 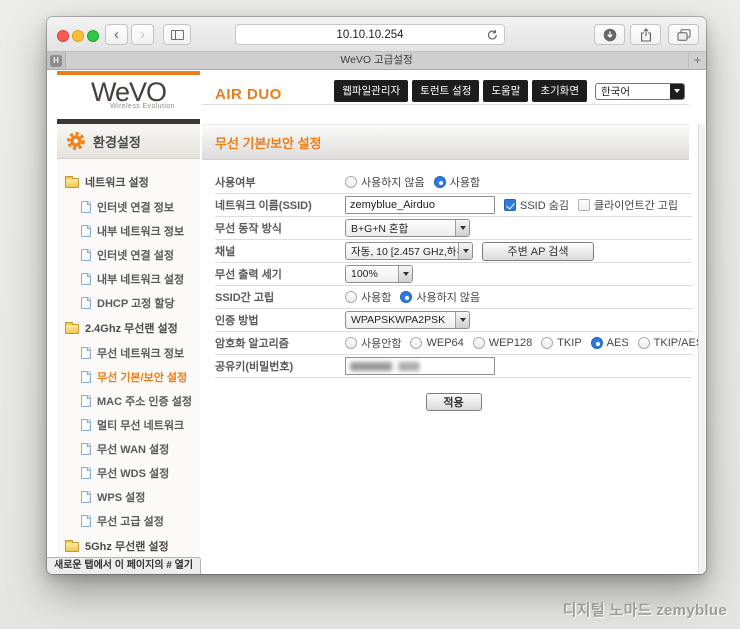 I want to click on url-text: 10.10.10.254, so click(x=370, y=34).